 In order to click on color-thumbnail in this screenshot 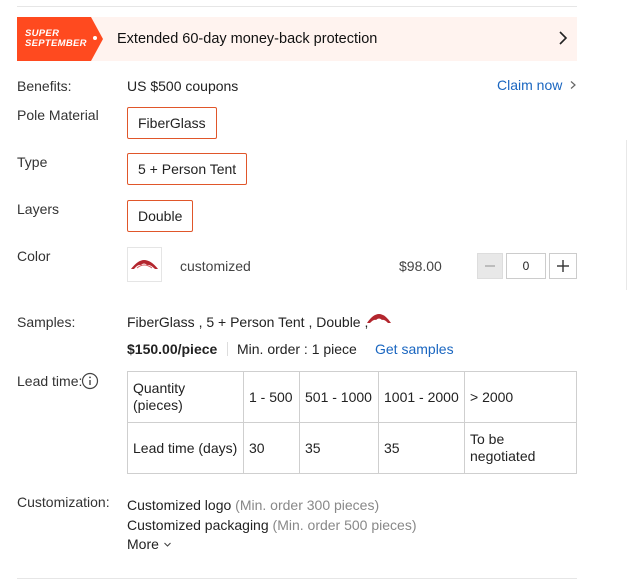, I will do `click(144, 264)`.